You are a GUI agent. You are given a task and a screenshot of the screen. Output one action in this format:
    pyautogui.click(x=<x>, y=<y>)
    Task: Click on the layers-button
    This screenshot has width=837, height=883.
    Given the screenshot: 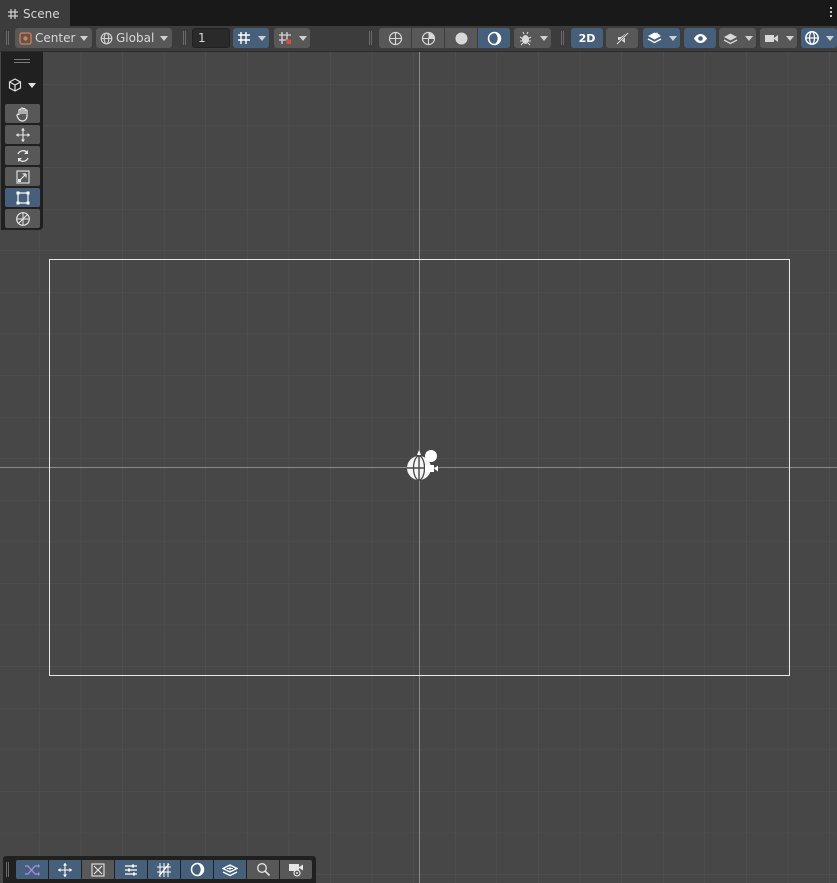 What is the action you would take?
    pyautogui.click(x=230, y=869)
    